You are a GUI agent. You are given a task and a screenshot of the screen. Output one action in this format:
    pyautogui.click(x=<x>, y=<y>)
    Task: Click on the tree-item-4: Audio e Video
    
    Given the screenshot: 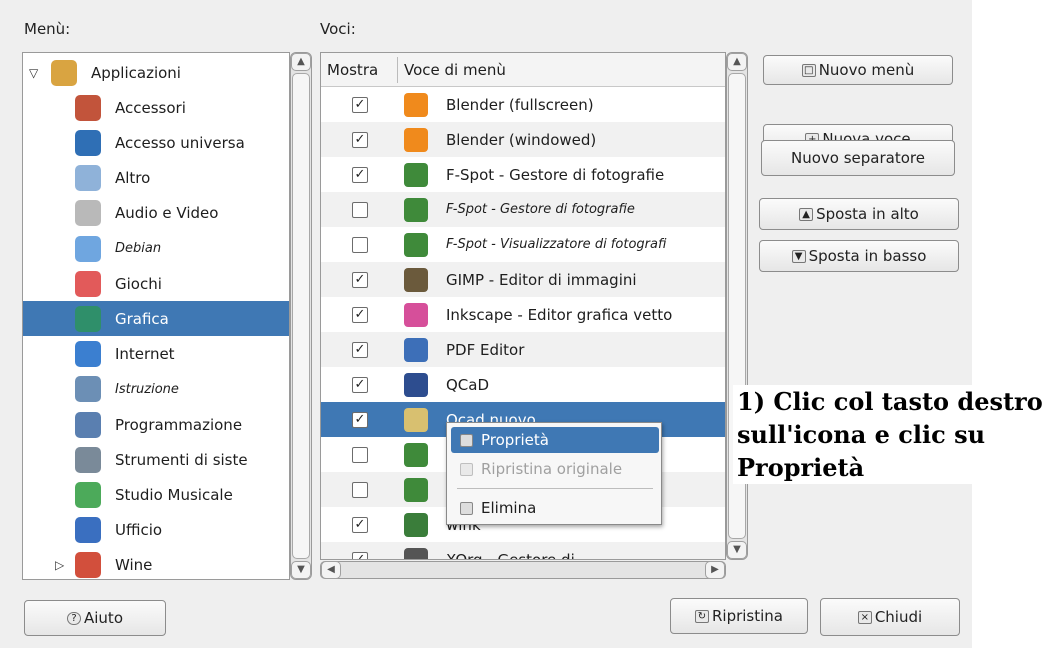 What is the action you would take?
    pyautogui.click(x=156, y=213)
    